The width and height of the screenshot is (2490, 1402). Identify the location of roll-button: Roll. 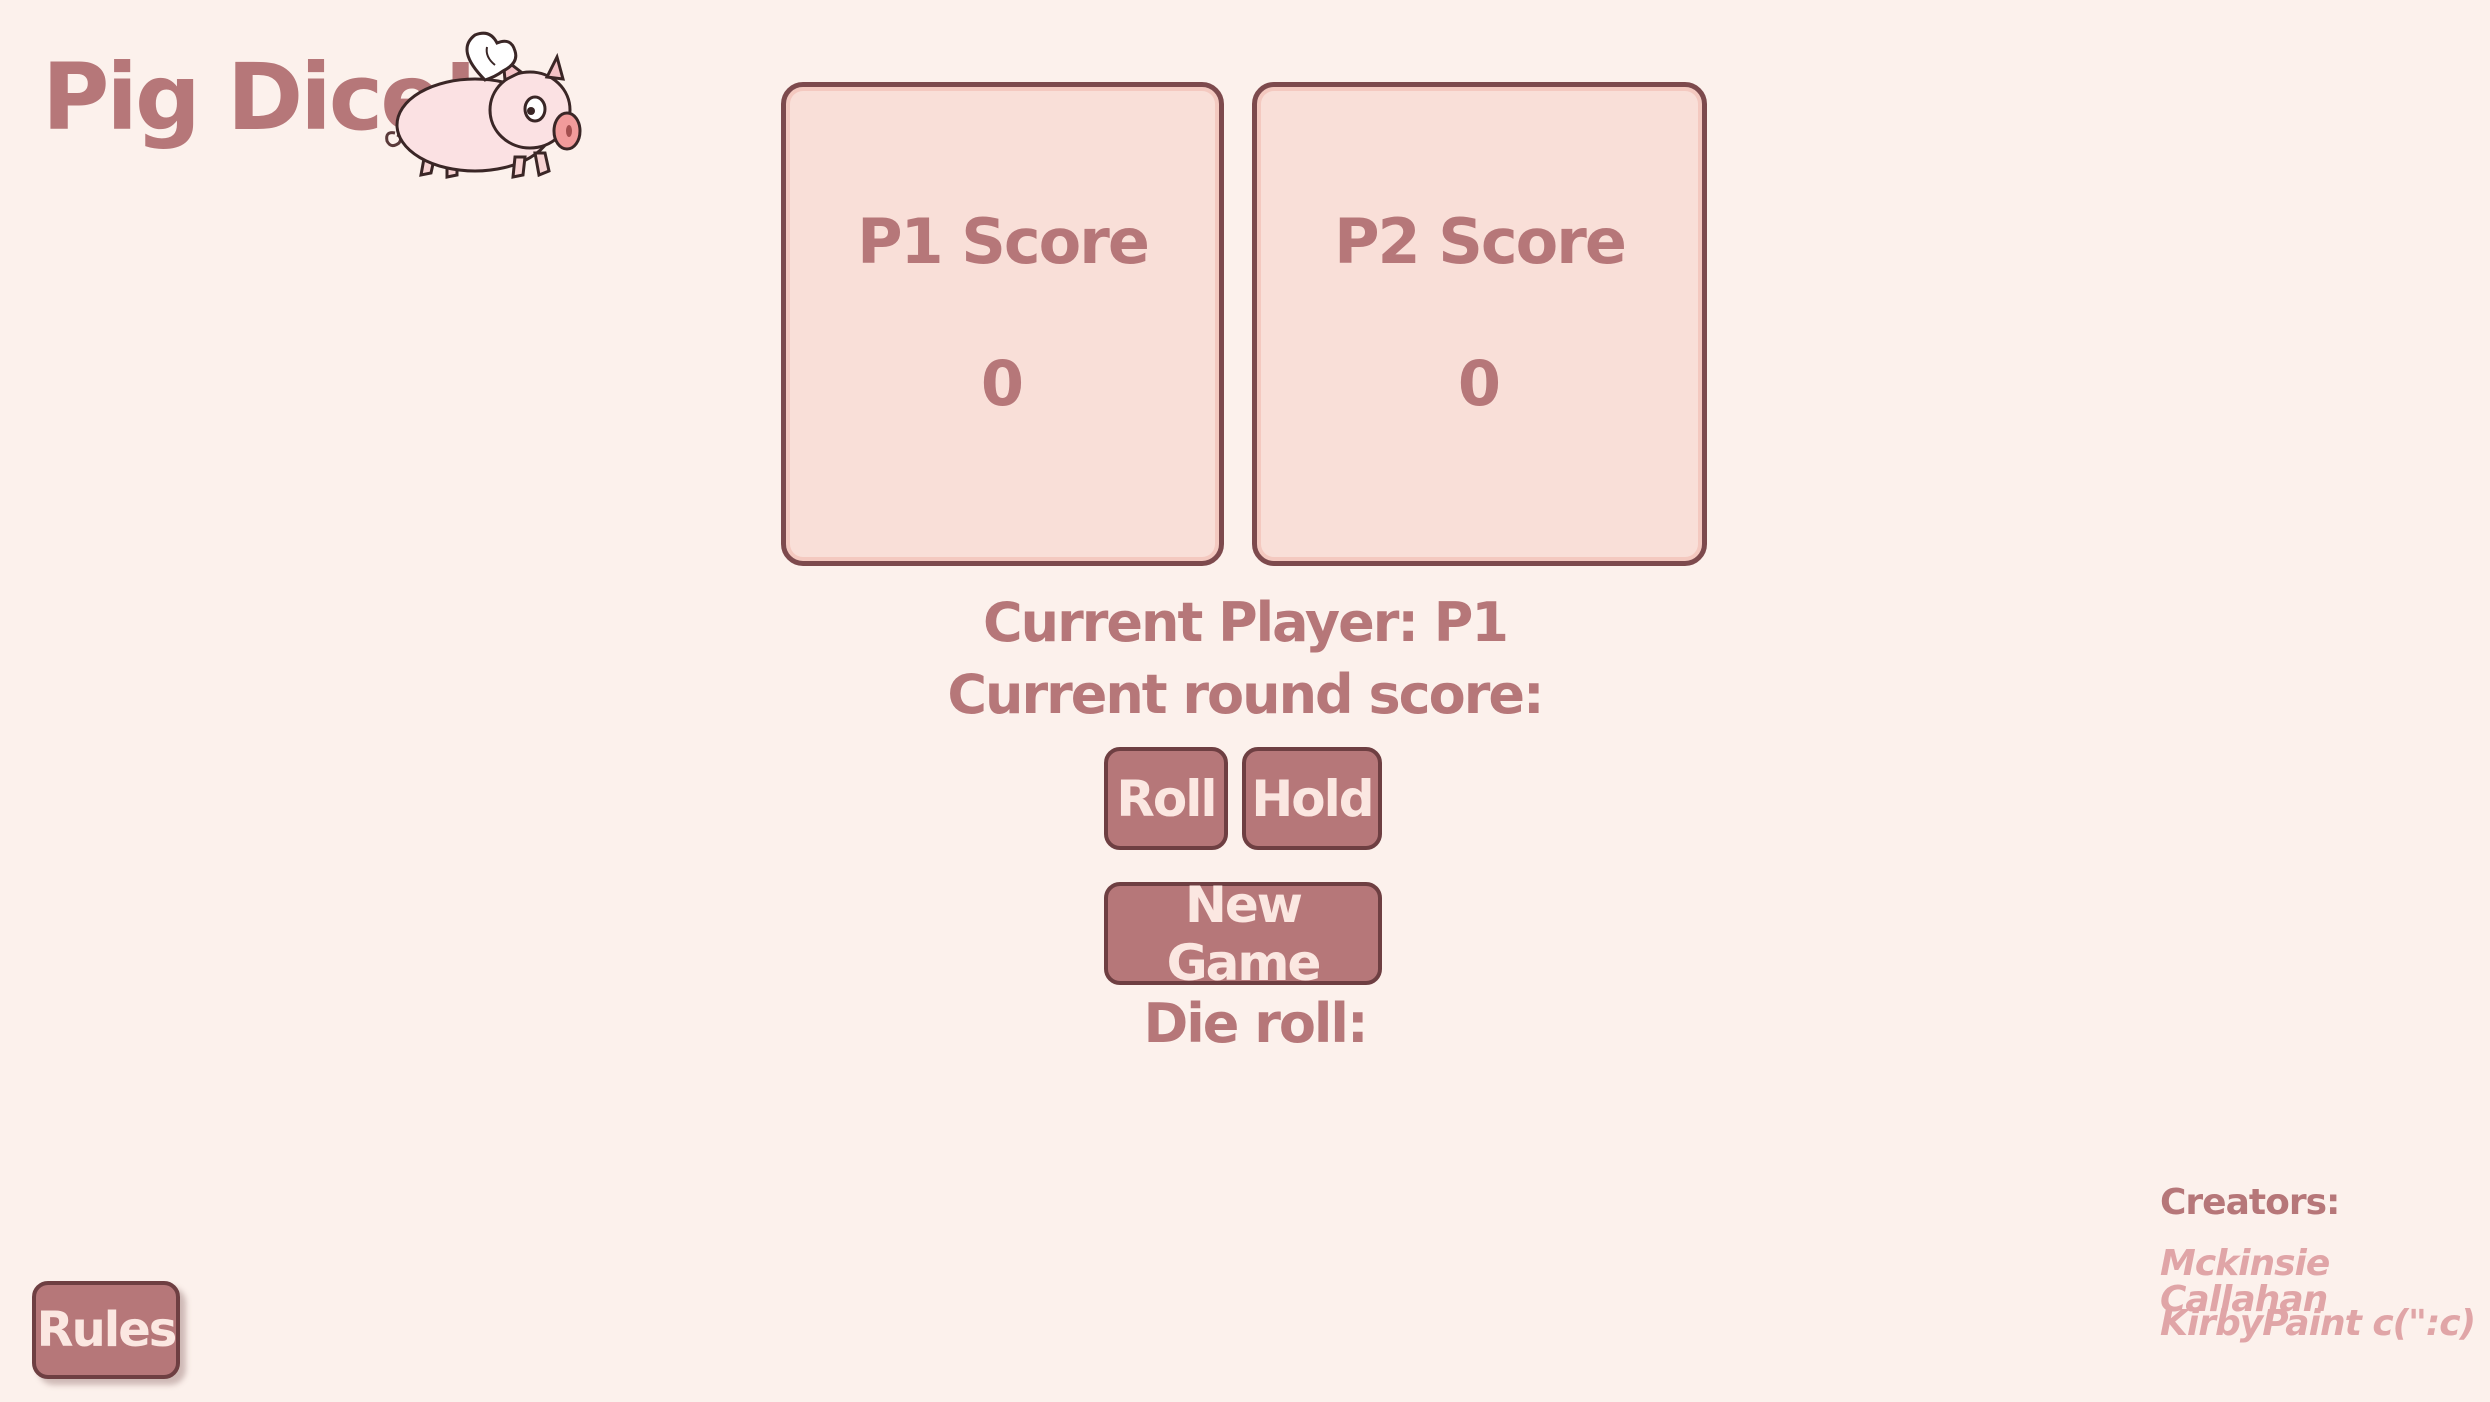
(1166, 798).